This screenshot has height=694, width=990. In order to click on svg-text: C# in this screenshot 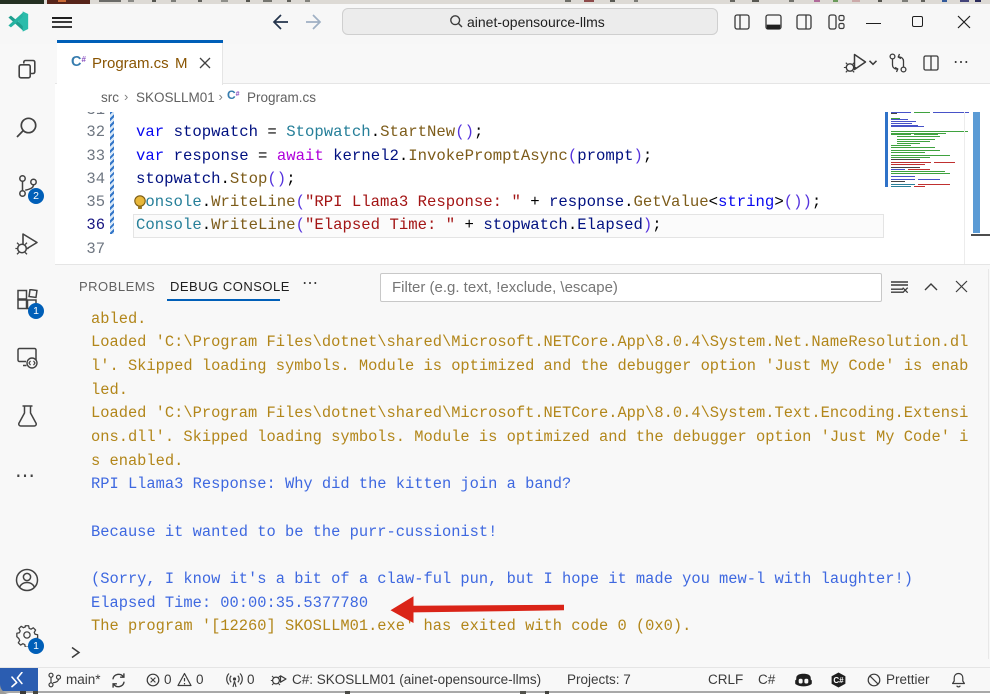, I will do `click(838, 680)`.